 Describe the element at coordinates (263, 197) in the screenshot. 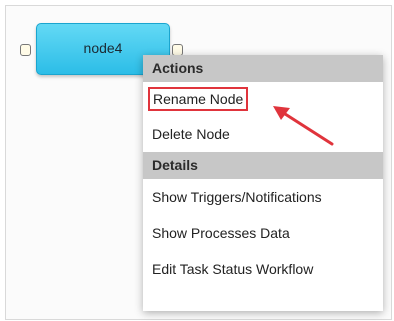

I see `show-triggers-notifications-menu-item: Show Triggers/Notifications` at that location.